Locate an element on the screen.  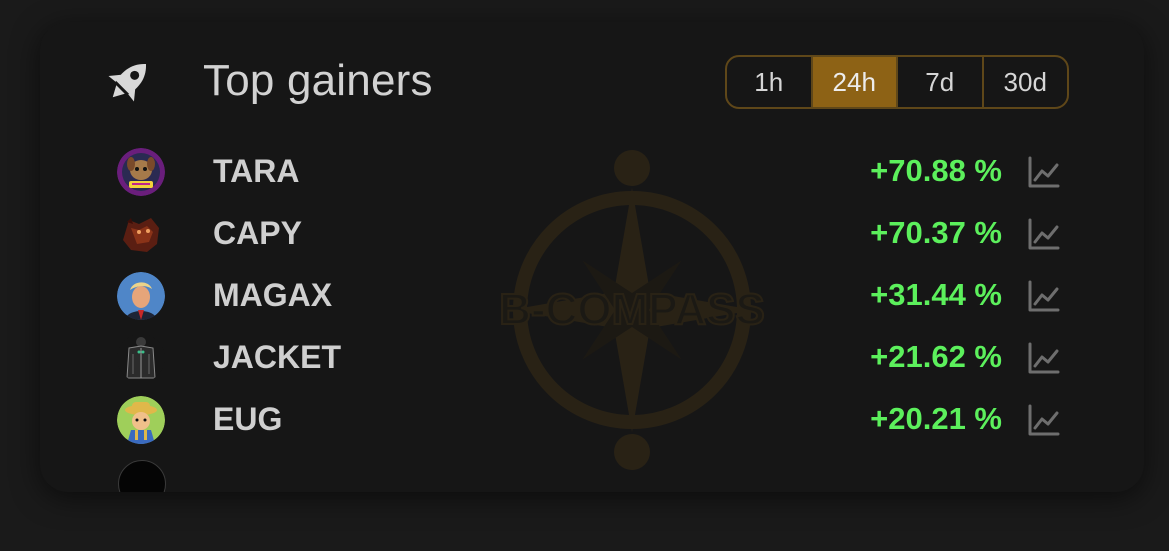
tab-30d: 30d is located at coordinates (1024, 82).